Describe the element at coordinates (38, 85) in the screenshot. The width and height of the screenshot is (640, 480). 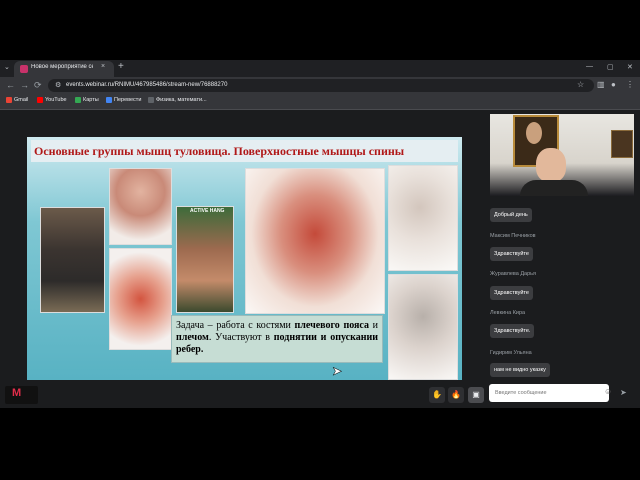
I see `reload-button: ⟳` at that location.